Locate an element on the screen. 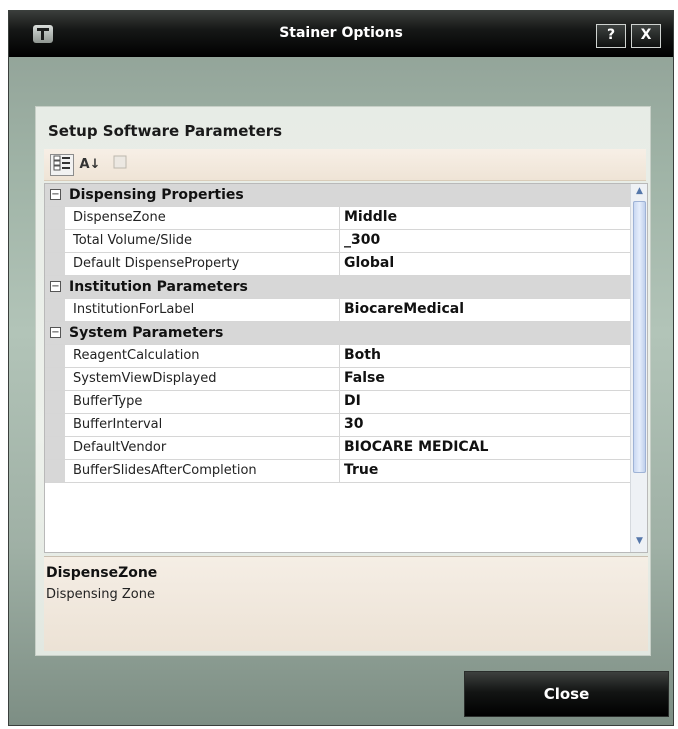 This screenshot has width=678, height=729. close-button: Close is located at coordinates (566, 694).